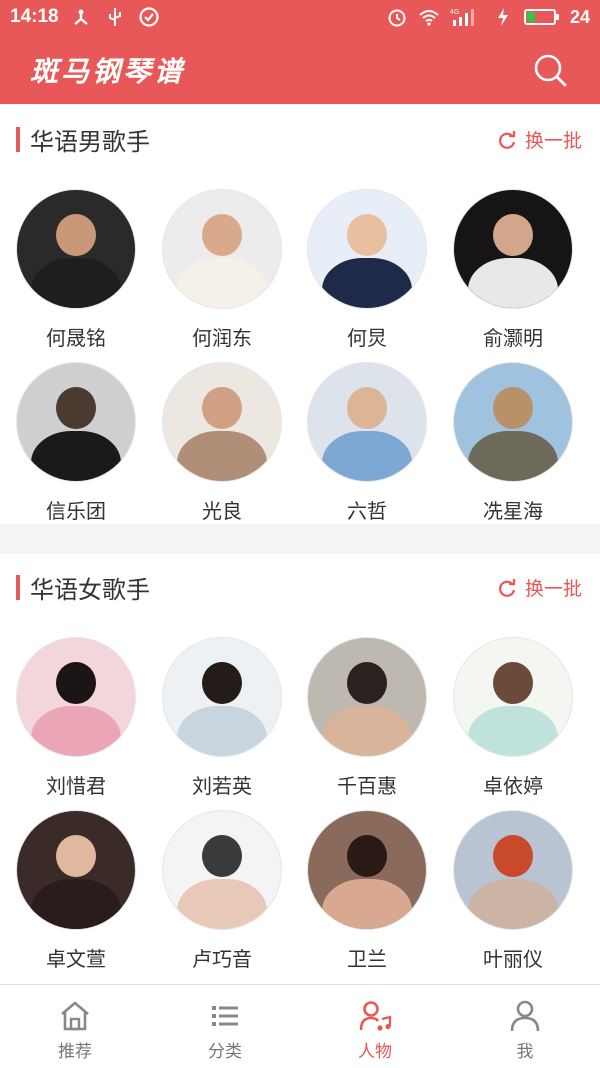 This screenshot has width=600, height=1068. I want to click on singer-item: 叶丽仪, so click(513, 891).